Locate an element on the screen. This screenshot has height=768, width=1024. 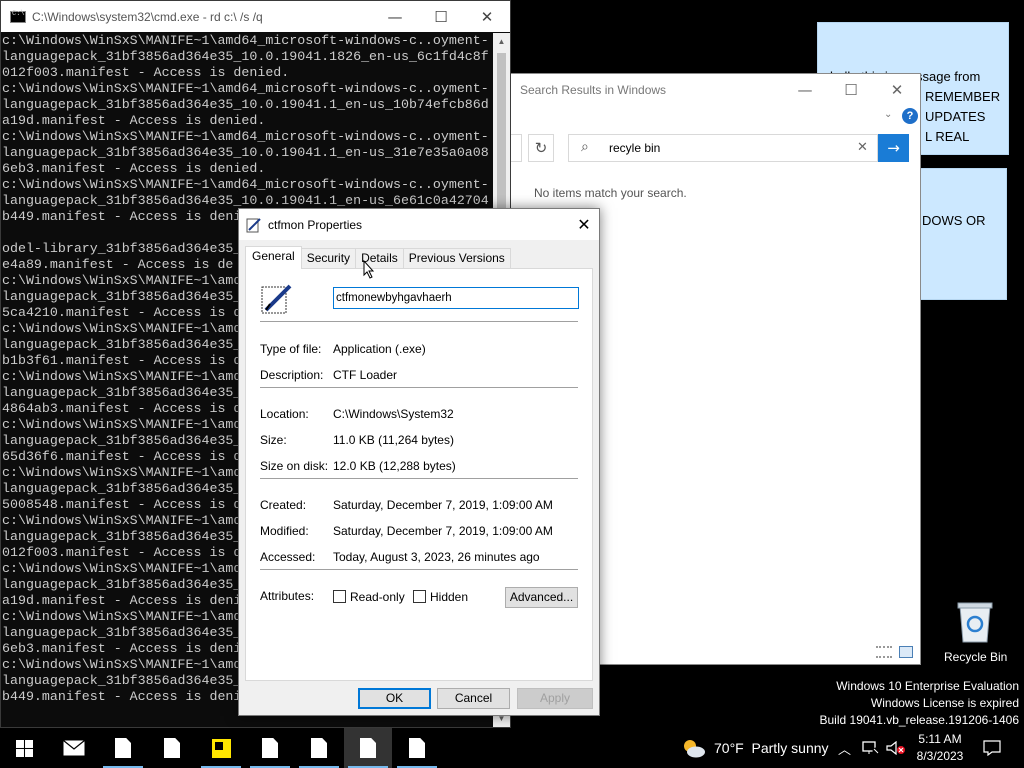
sticky-note-1-line-3: UPDATES is located at coordinates (955, 116).